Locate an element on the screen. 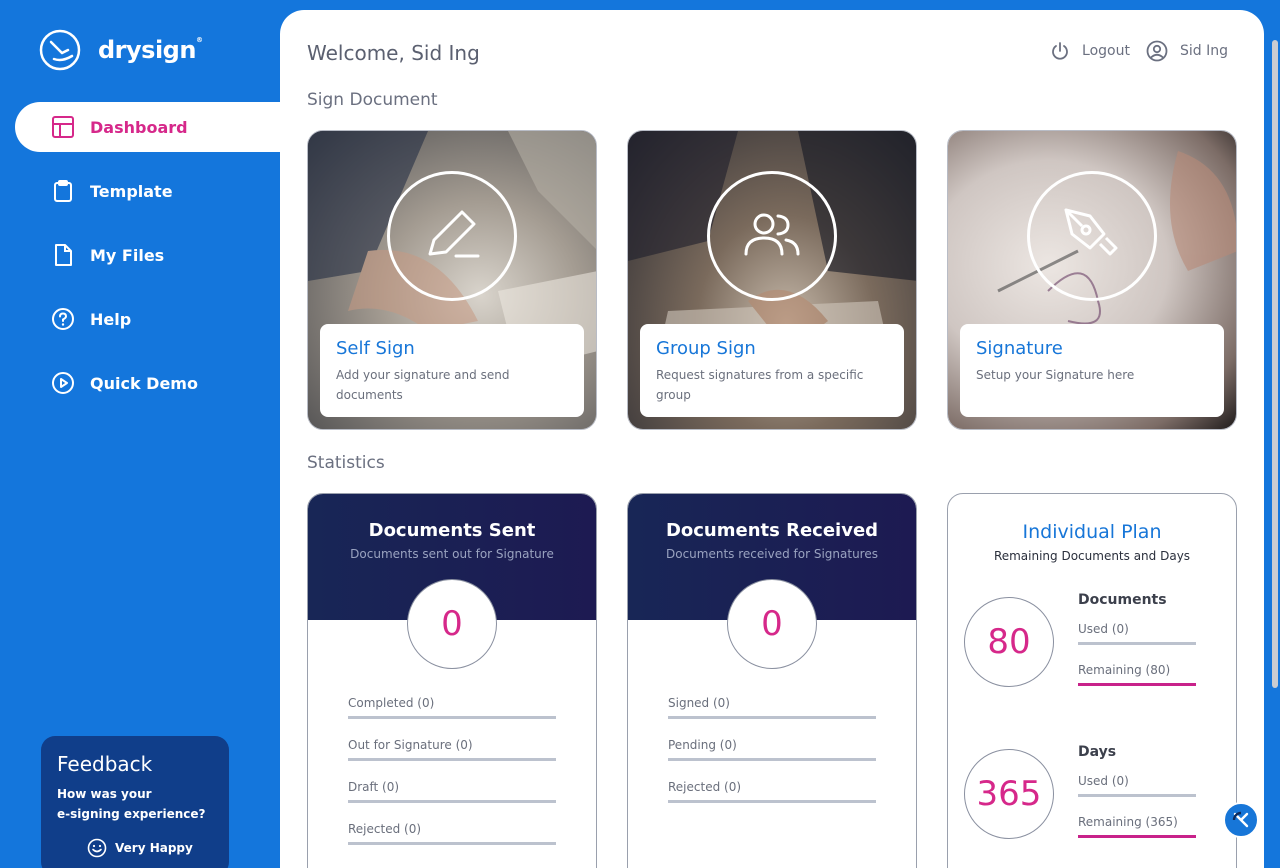 Image resolution: width=1280 pixels, height=868 pixels. brand-logo: drysign® is located at coordinates (120, 50).